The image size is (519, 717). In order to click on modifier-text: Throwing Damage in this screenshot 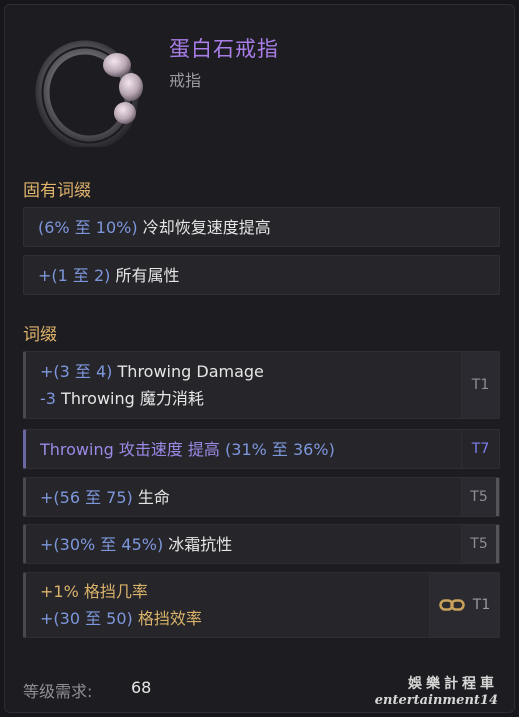, I will do `click(188, 371)`.